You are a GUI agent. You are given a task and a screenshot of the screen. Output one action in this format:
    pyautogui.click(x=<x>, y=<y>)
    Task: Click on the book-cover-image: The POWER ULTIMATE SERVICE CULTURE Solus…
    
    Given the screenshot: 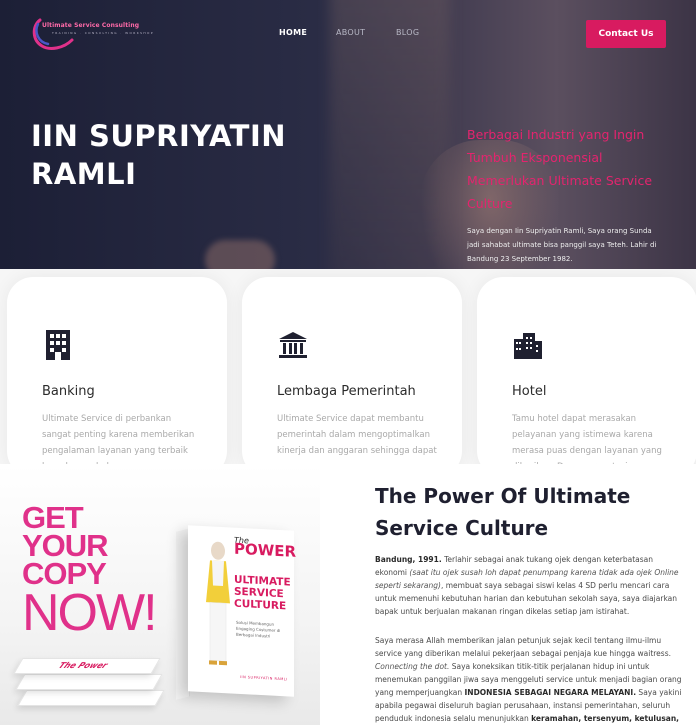 What is the action you would take?
    pyautogui.click(x=242, y=611)
    